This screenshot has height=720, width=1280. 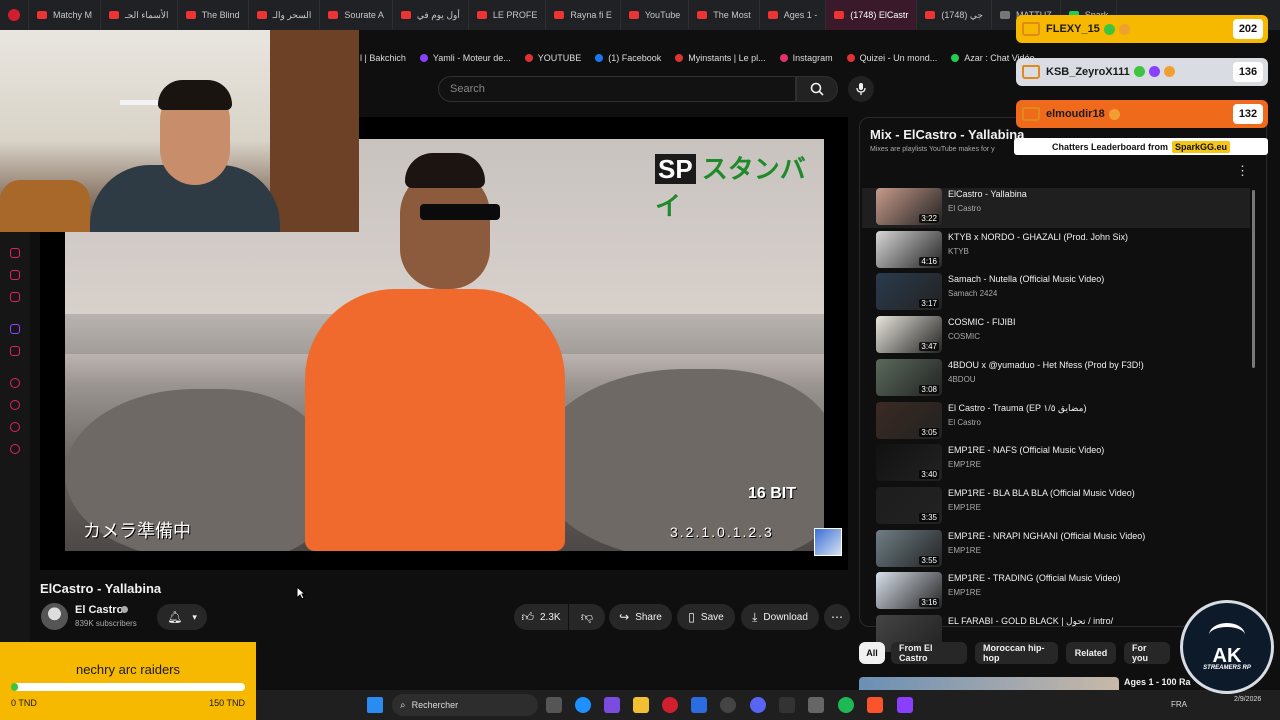 I want to click on playlist-item-thumbnail: 3:47, so click(x=909, y=335).